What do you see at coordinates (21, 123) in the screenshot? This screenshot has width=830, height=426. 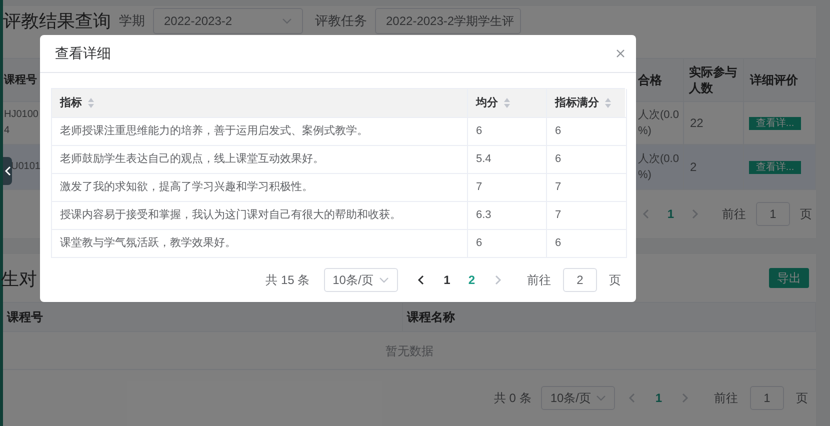 I see `table-cell-text: HJ0100 4` at bounding box center [21, 123].